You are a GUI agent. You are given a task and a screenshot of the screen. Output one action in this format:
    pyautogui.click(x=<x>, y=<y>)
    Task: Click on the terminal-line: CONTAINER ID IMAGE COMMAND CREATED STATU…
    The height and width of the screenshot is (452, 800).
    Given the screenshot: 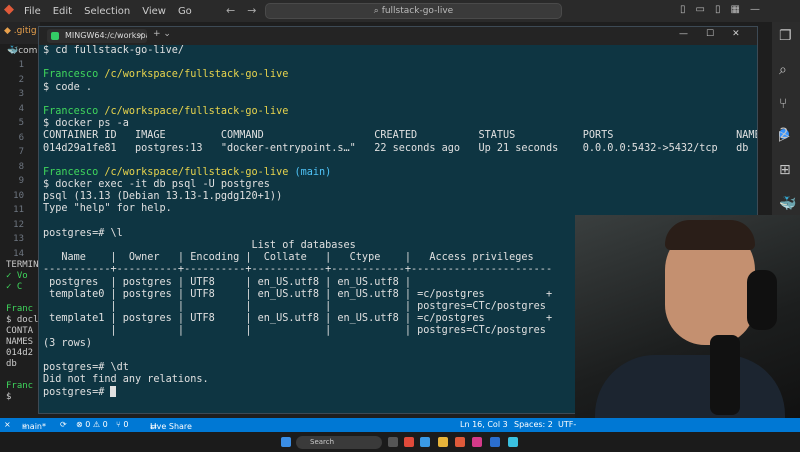 What is the action you would take?
    pyautogui.click(x=400, y=136)
    